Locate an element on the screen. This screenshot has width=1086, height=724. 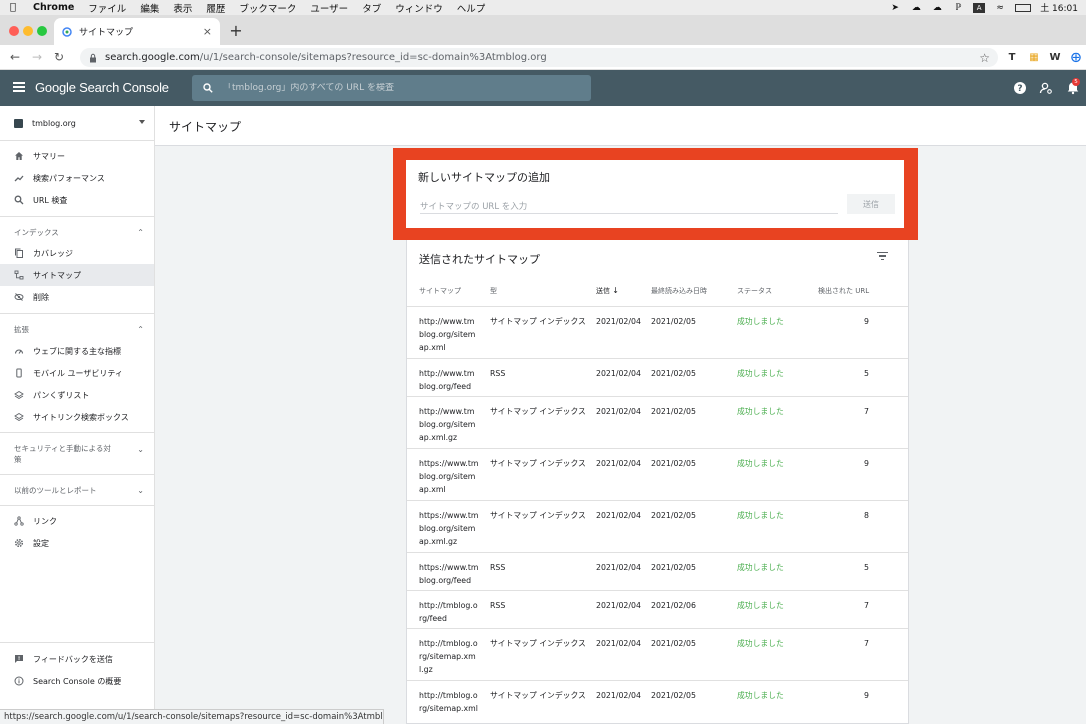
extension-w-icon: W is located at coordinates (1055, 57).